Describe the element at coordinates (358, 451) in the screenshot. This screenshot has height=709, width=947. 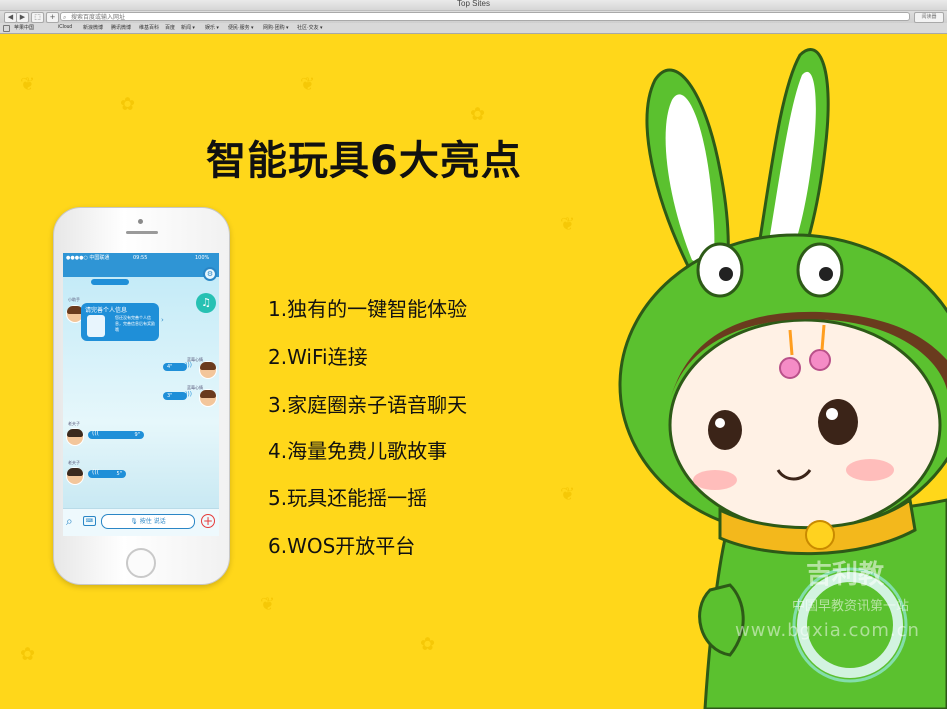
I see `feature-item: 4.海量免费儿歌故事` at that location.